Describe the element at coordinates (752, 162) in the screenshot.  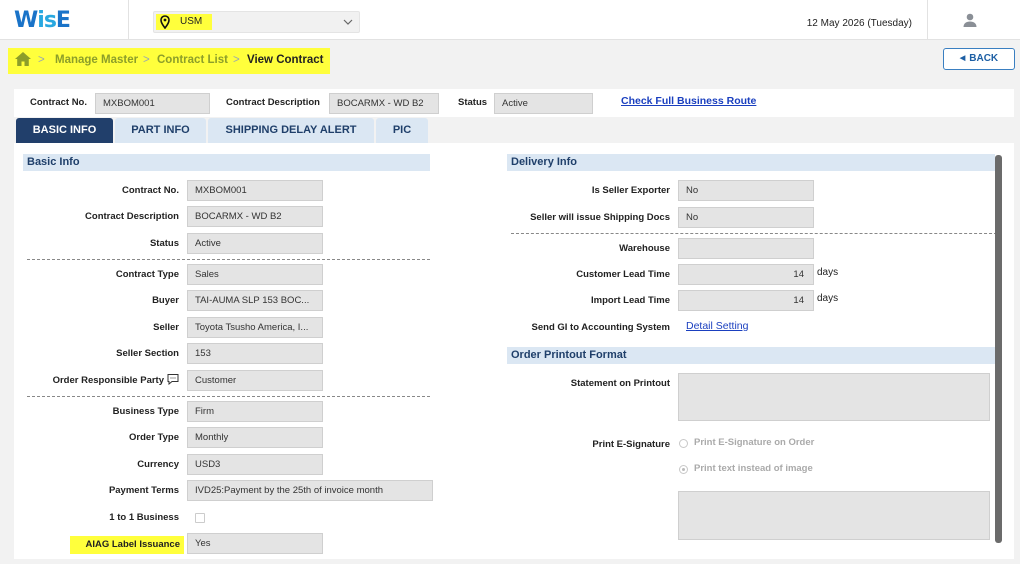
I see `delivery-info-heading: Delivery Info` at that location.